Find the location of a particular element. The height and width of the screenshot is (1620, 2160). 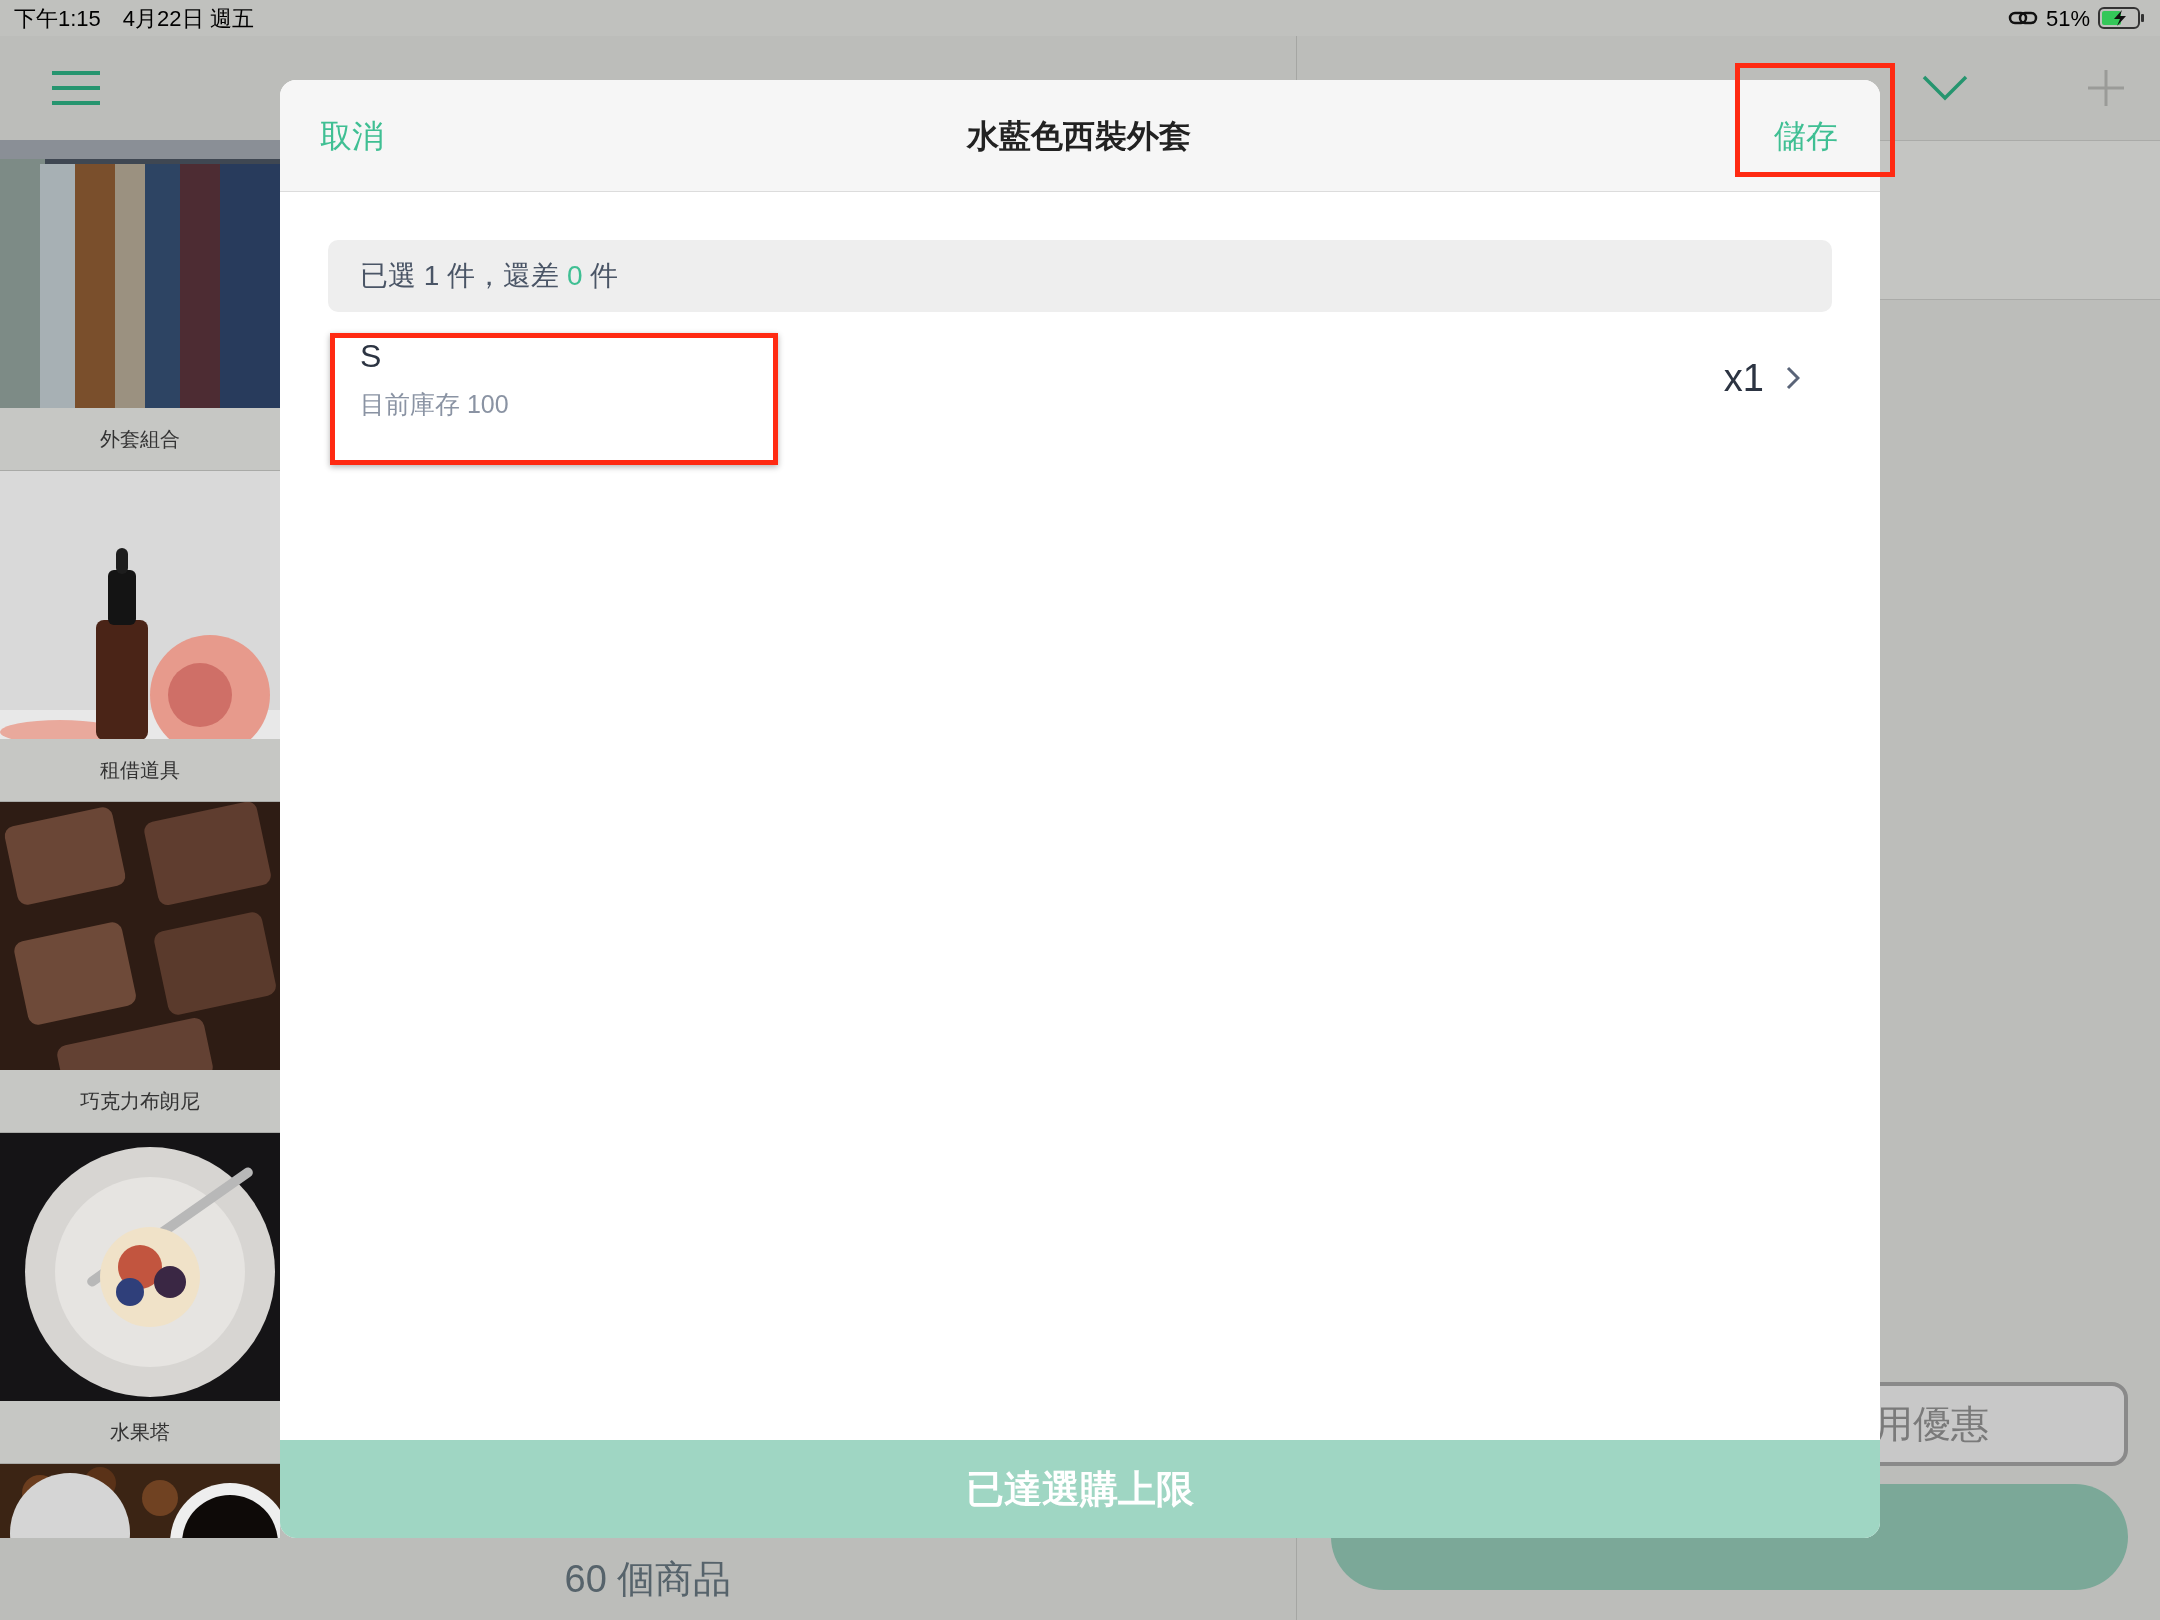

category-label: 租借道具 is located at coordinates (140, 770).